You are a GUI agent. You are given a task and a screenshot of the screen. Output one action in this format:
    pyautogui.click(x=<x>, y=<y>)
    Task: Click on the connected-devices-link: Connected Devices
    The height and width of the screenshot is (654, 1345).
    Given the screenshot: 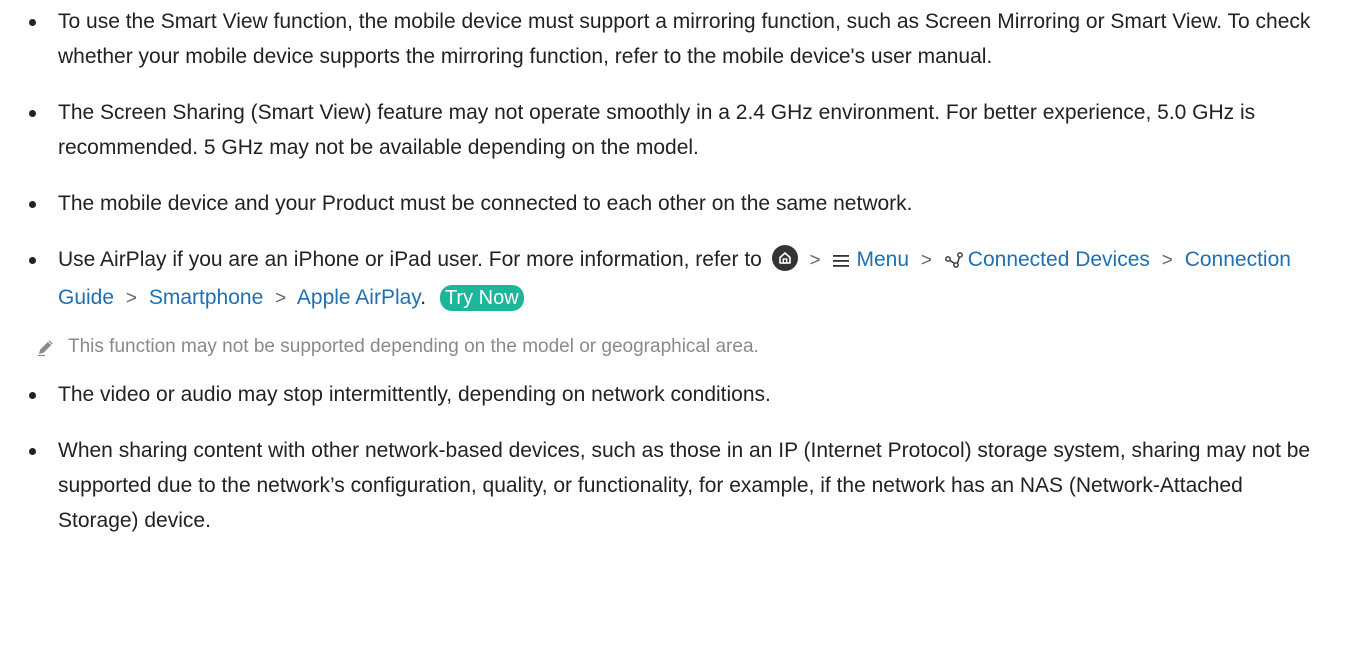 What is the action you would take?
    pyautogui.click(x=1059, y=259)
    